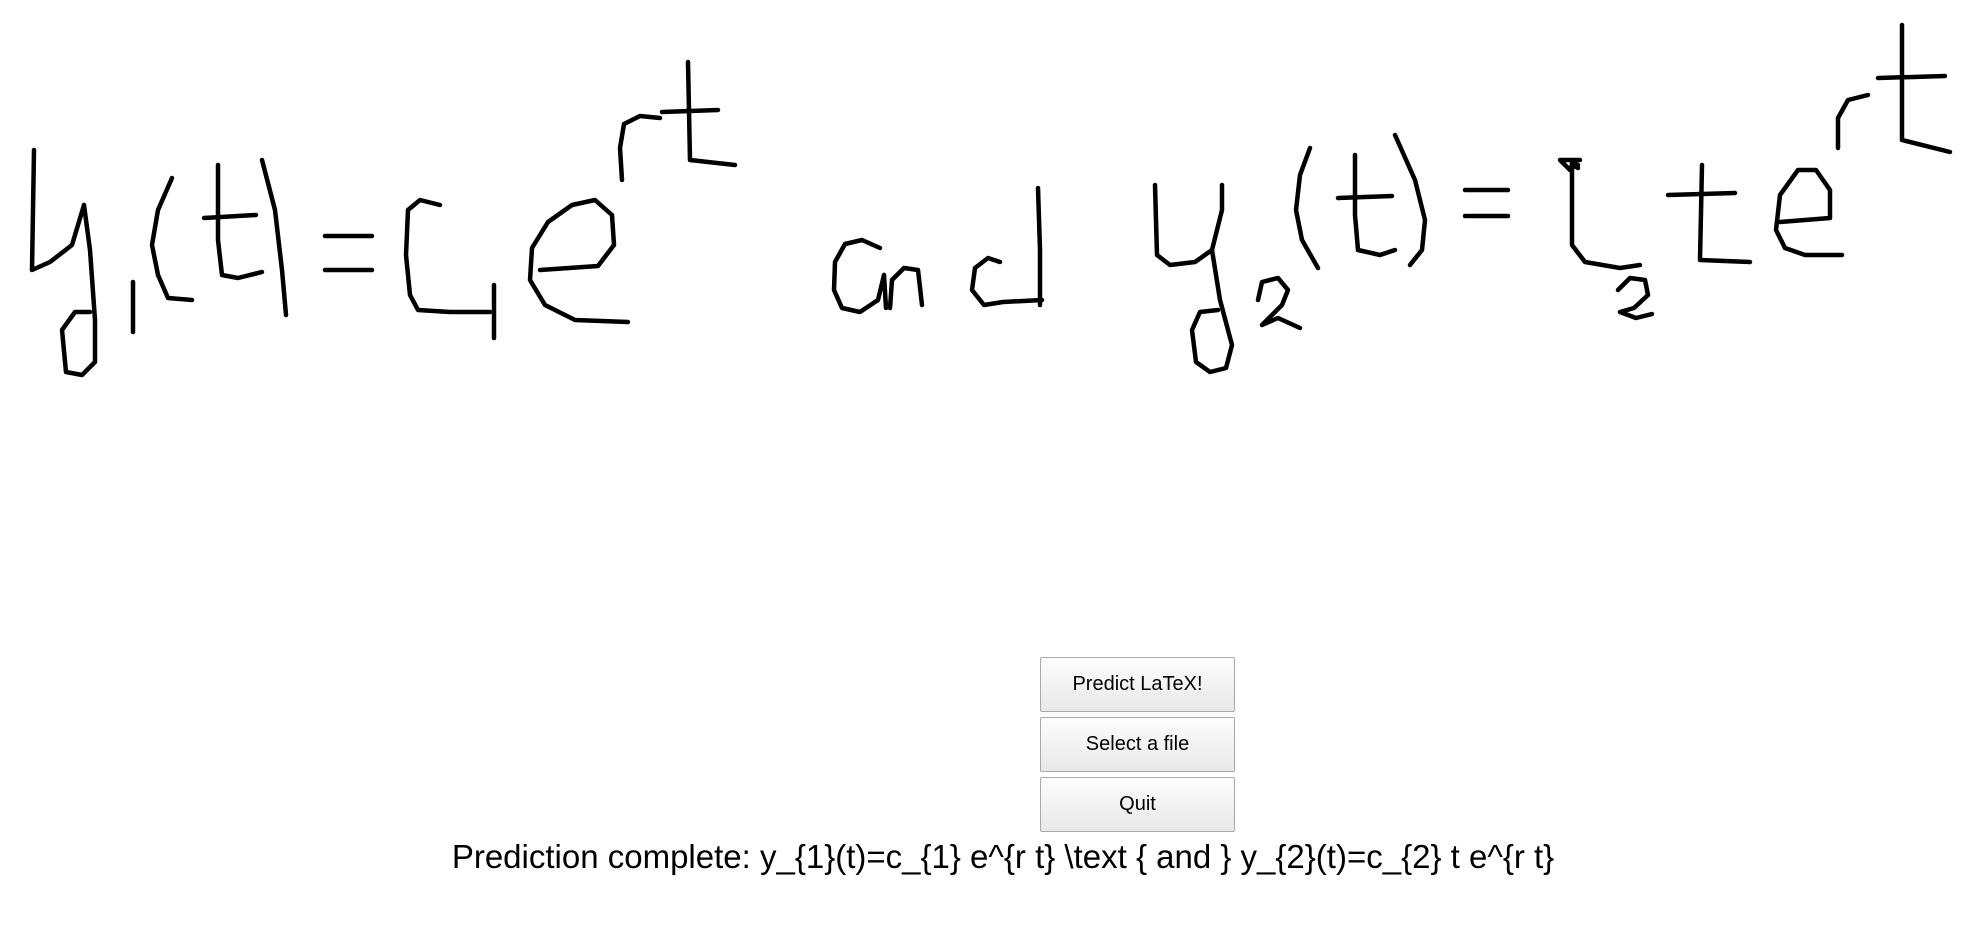 Image resolution: width=1980 pixels, height=948 pixels. What do you see at coordinates (1914, 88) in the screenshot?
I see `stroke-t-2-super` at bounding box center [1914, 88].